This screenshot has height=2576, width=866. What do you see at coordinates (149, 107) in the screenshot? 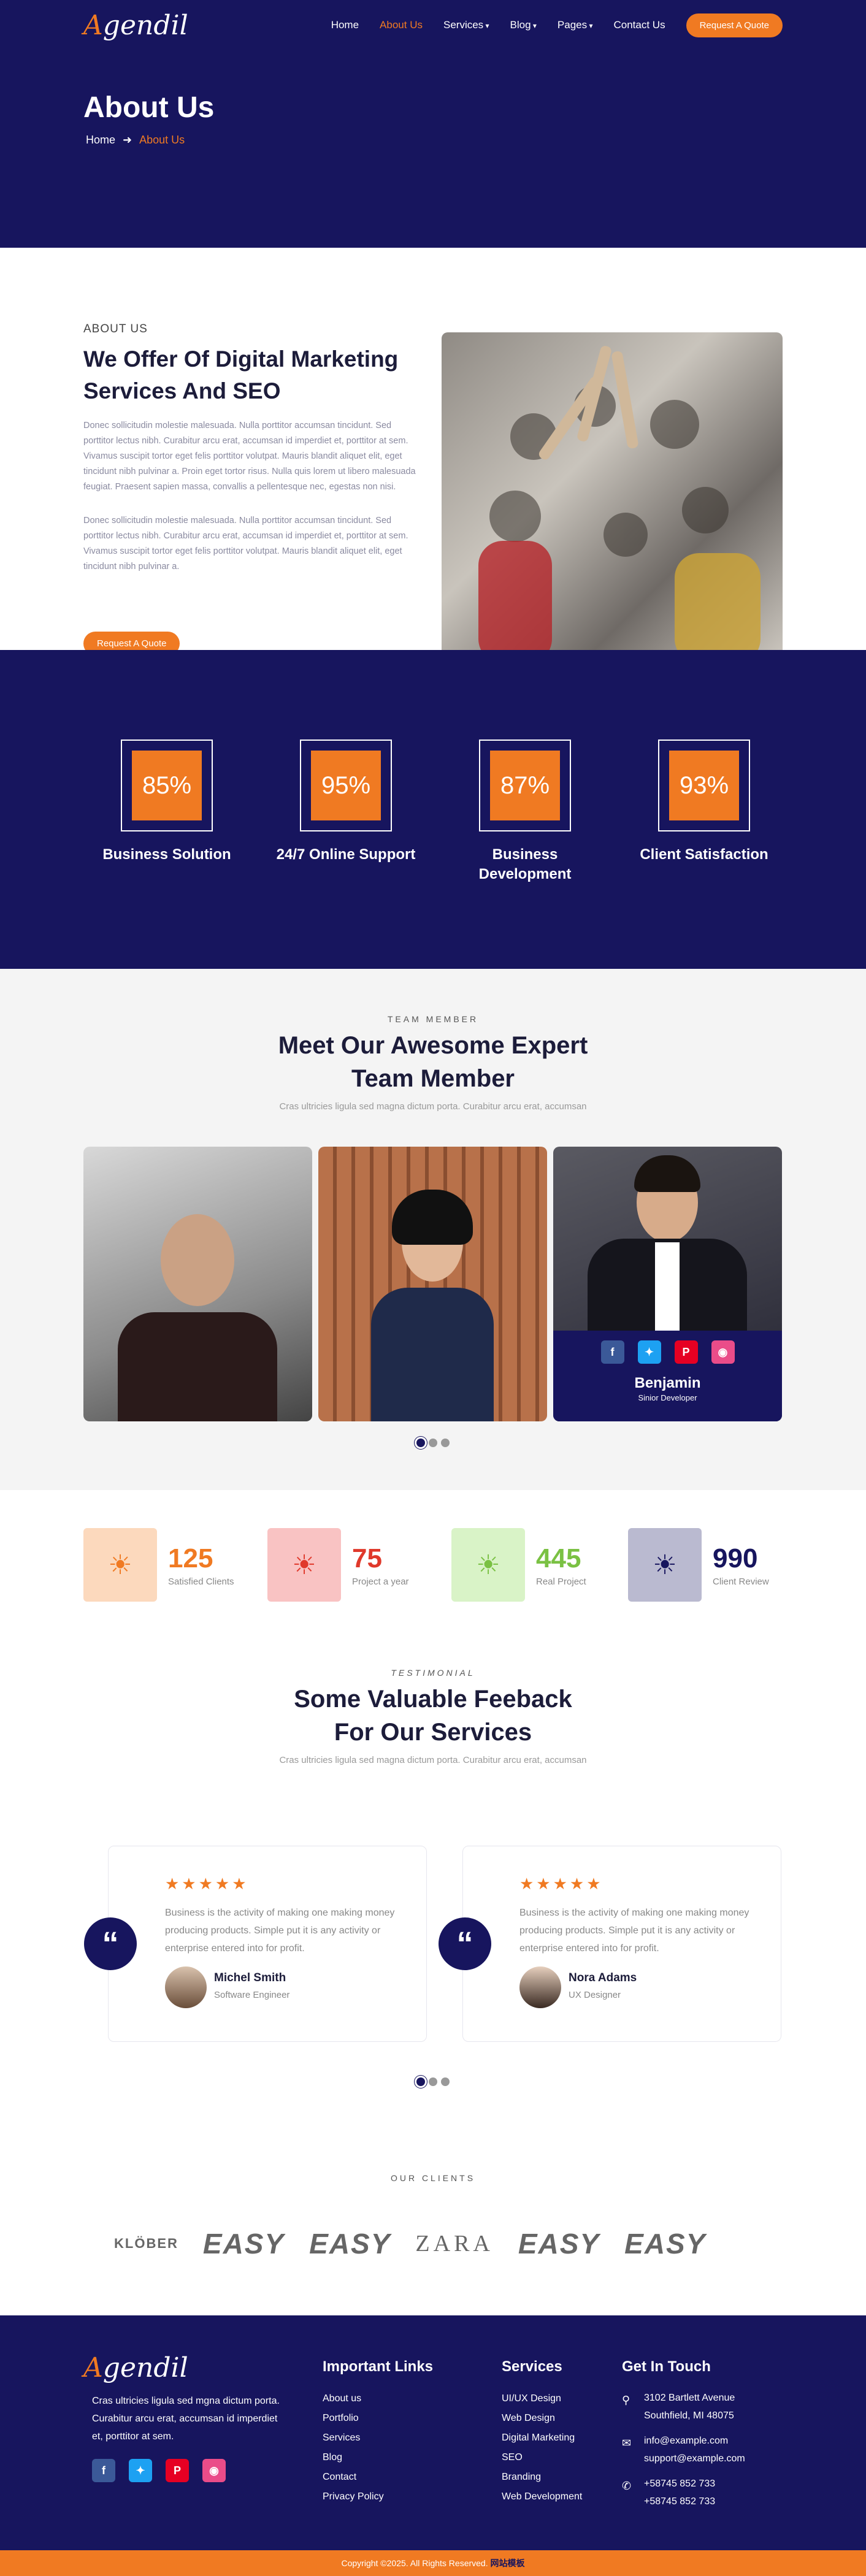
I see `page-title: About Us` at bounding box center [149, 107].